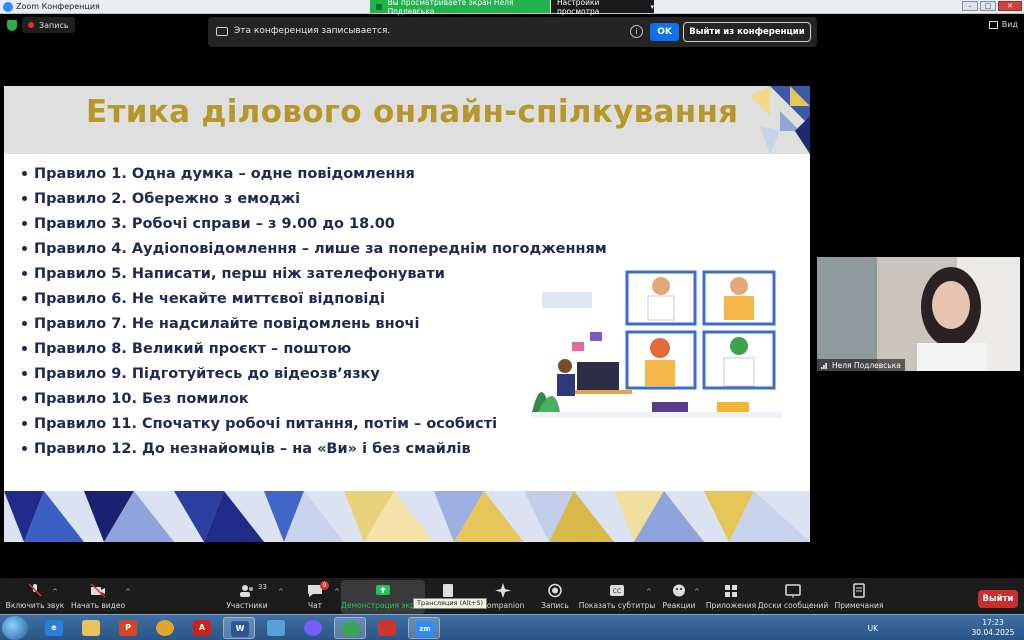  What do you see at coordinates (448, 590) in the screenshot?
I see `document-icon` at bounding box center [448, 590].